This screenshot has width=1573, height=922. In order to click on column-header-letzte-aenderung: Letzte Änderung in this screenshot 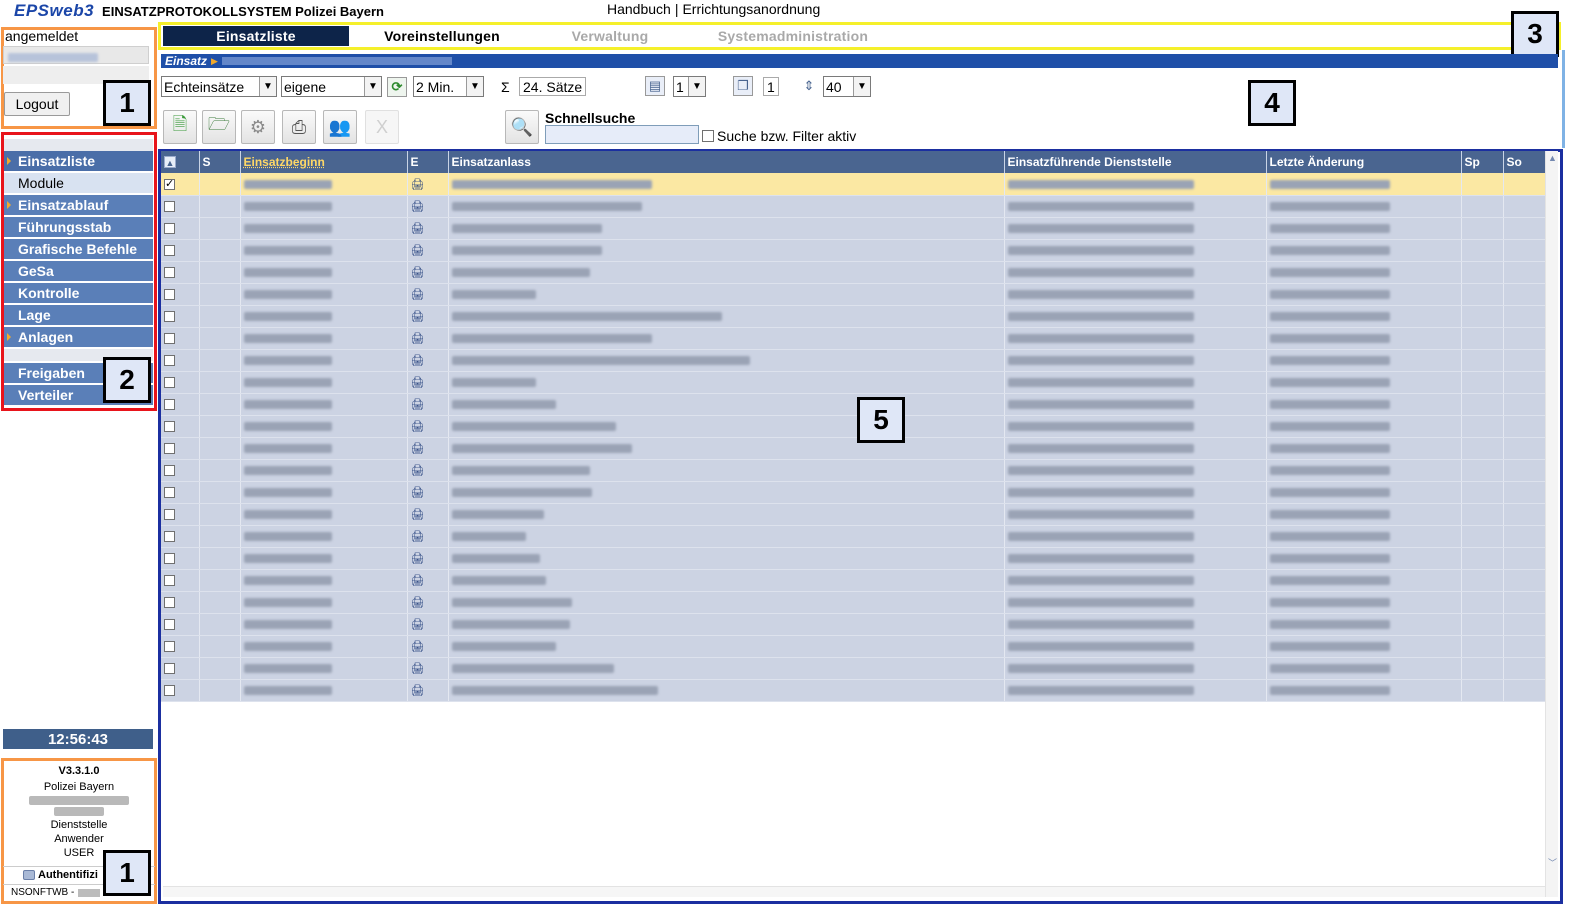, I will do `click(1364, 162)`.